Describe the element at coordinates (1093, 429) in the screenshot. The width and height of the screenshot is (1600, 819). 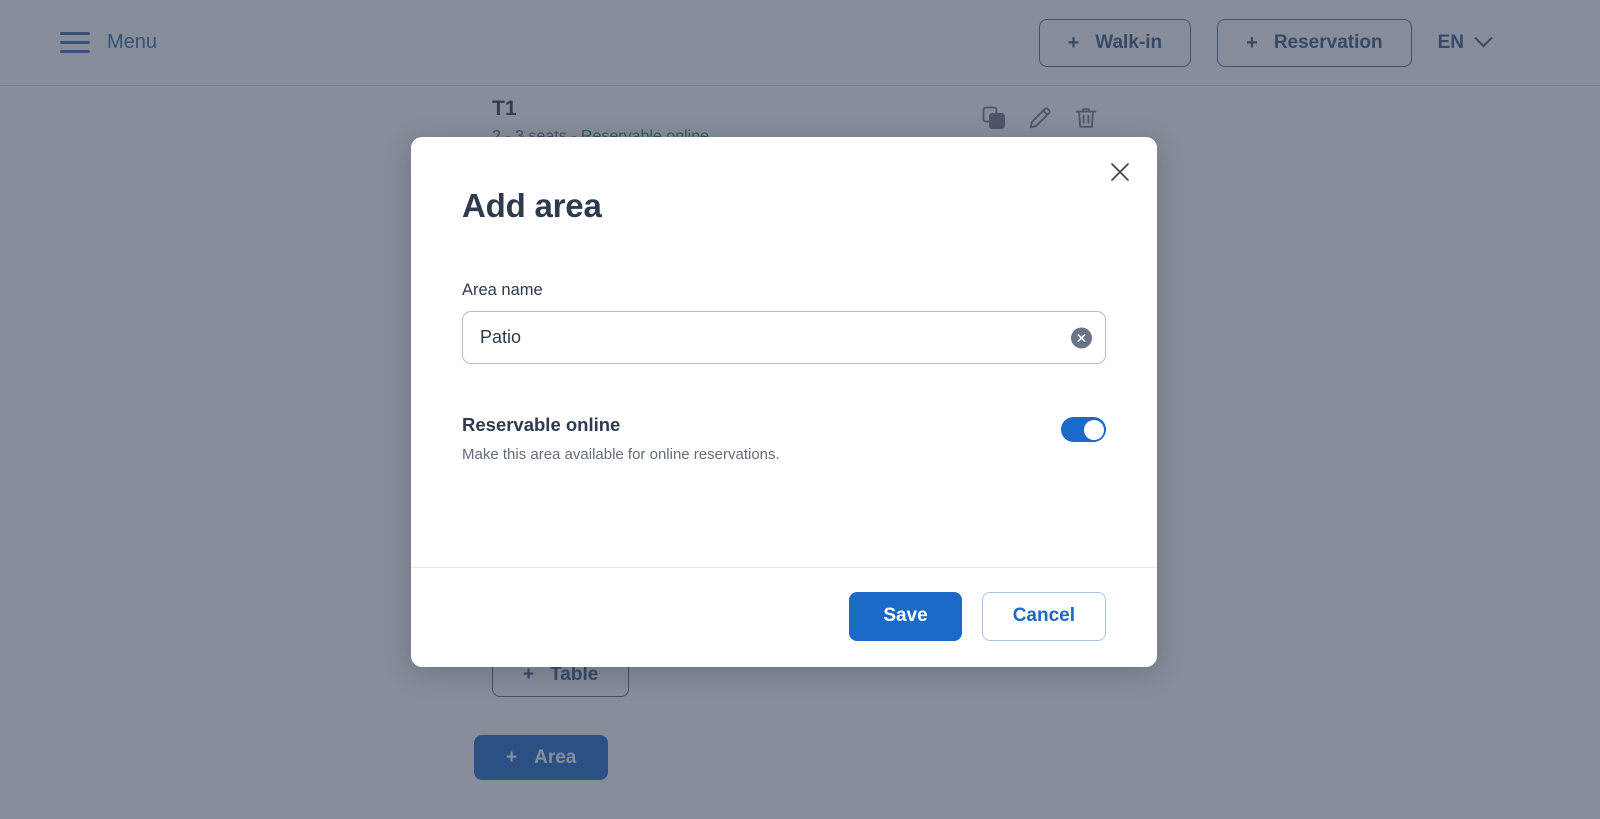
I see `toggle-knob` at that location.